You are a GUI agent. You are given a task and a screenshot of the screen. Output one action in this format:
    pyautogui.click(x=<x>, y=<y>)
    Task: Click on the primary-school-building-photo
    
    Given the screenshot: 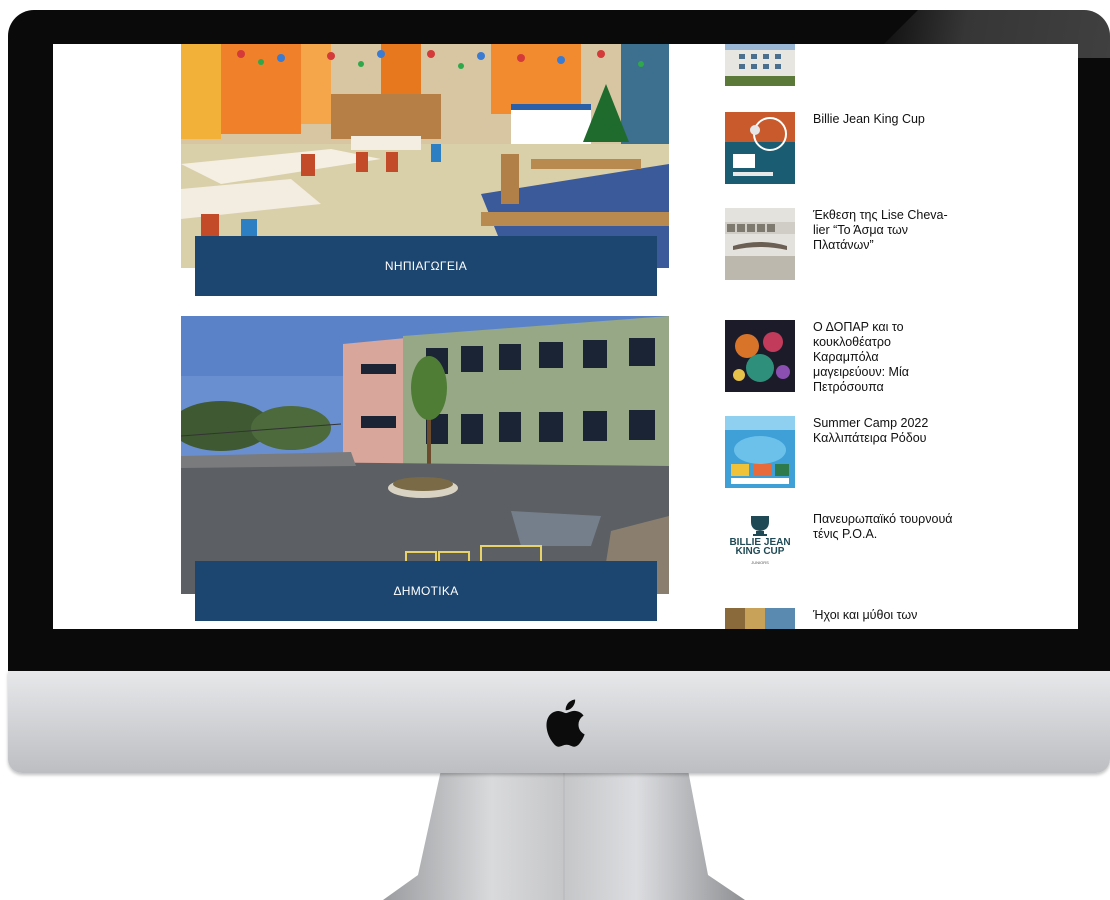 What is the action you would take?
    pyautogui.click(x=425, y=455)
    